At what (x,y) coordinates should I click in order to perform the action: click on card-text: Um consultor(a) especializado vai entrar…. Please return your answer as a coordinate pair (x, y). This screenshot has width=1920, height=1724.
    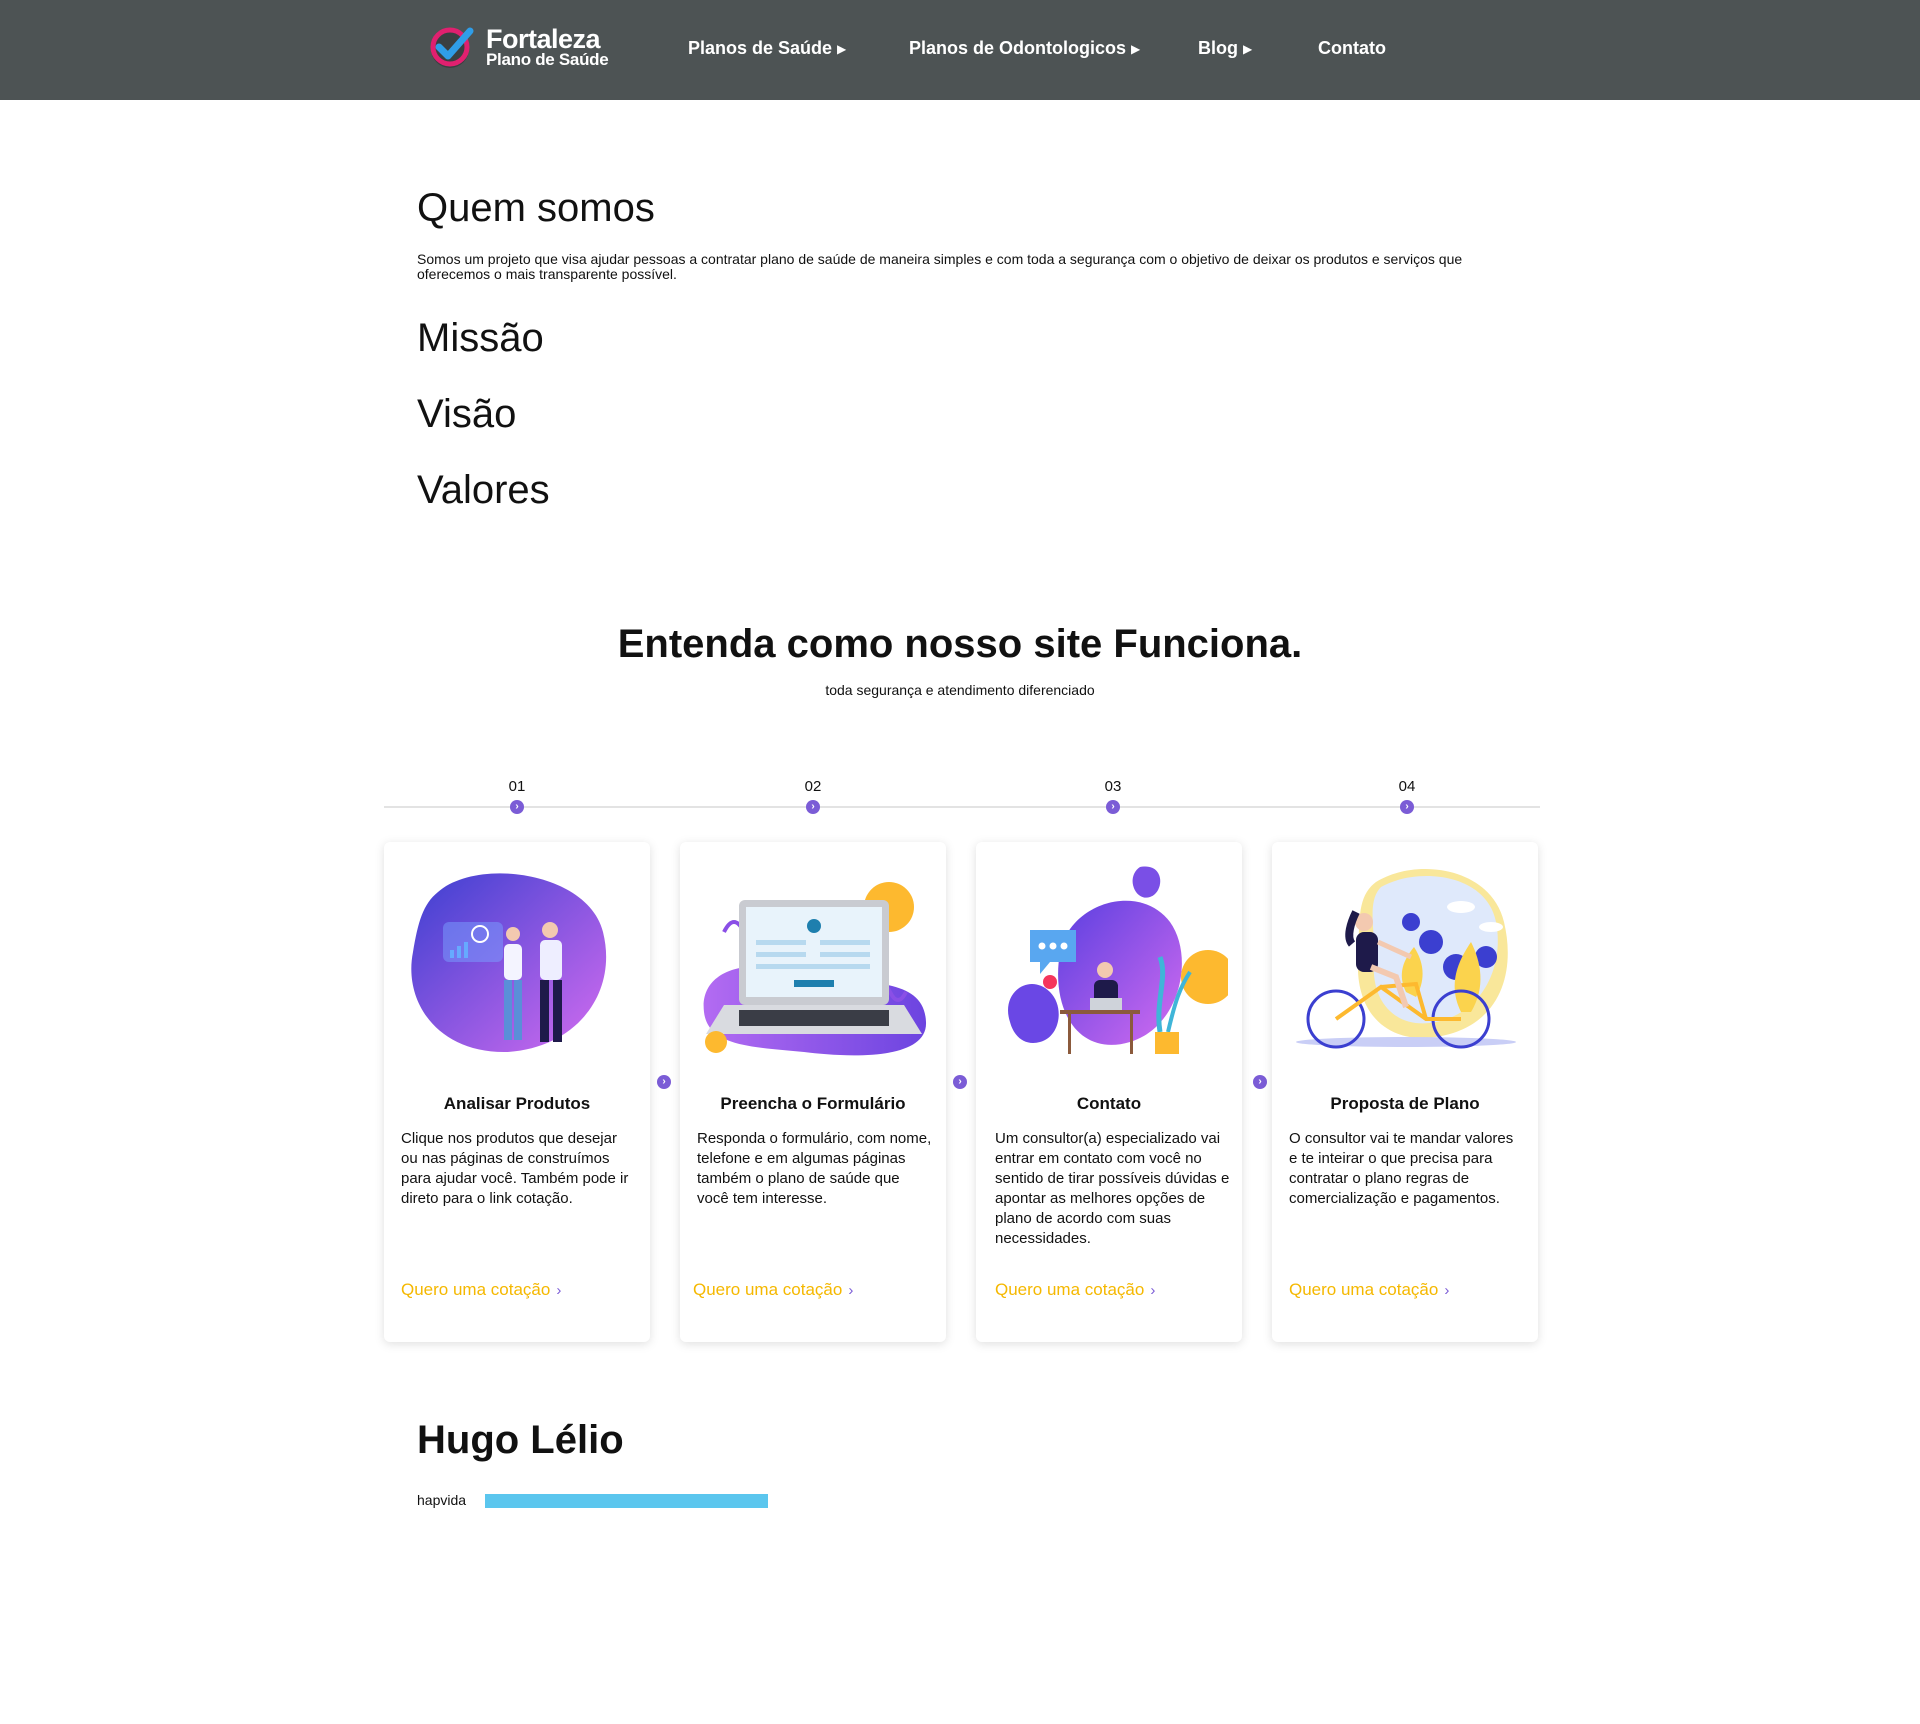
    Looking at the image, I should click on (1112, 1188).